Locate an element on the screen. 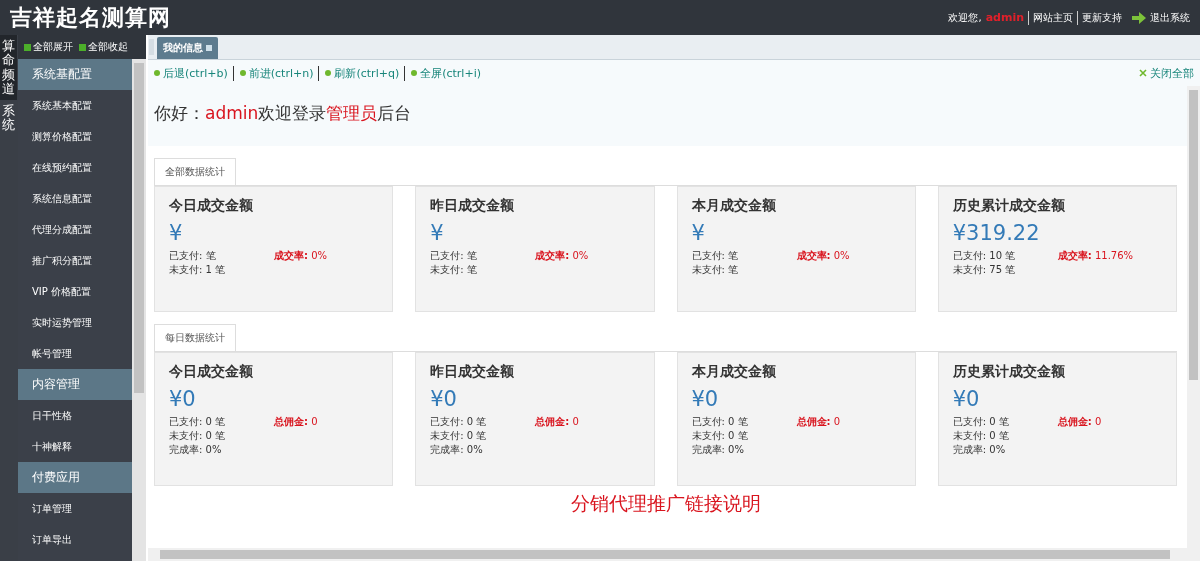 This screenshot has width=1200, height=561. channel-tab: 系统 is located at coordinates (8, 118).